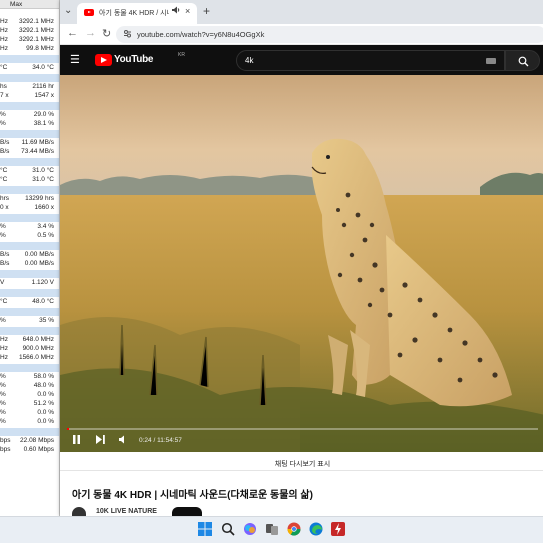 Image resolution: width=543 pixels, height=543 pixels. What do you see at coordinates (39, 198) in the screenshot?
I see `monitor-row-value: 13299 hrs` at bounding box center [39, 198].